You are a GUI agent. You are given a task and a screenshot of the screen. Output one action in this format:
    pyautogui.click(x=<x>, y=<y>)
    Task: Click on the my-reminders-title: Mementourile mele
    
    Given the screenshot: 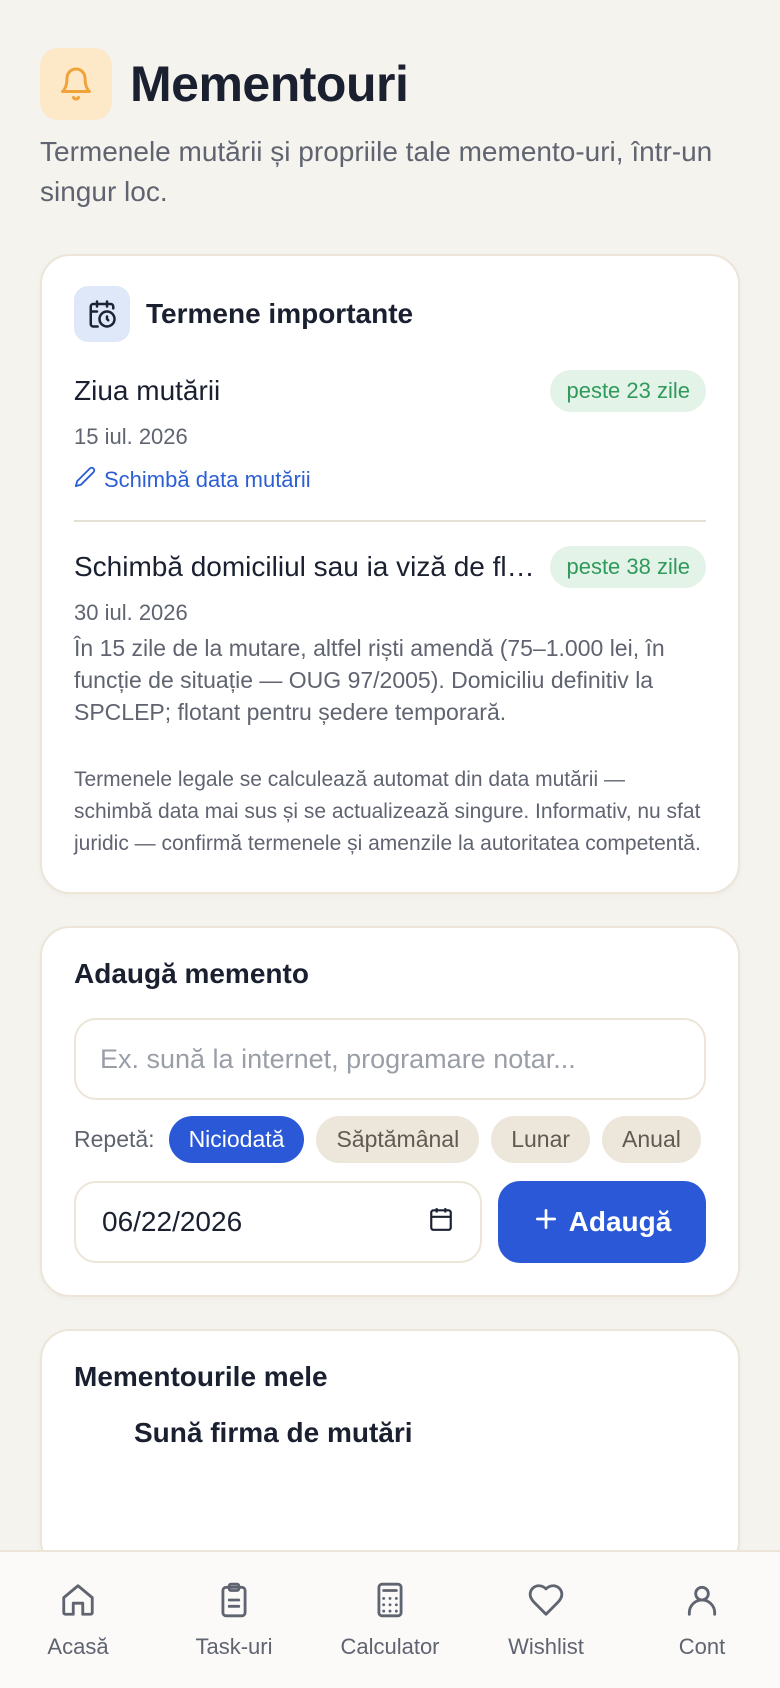 What is the action you would take?
    pyautogui.click(x=201, y=1376)
    